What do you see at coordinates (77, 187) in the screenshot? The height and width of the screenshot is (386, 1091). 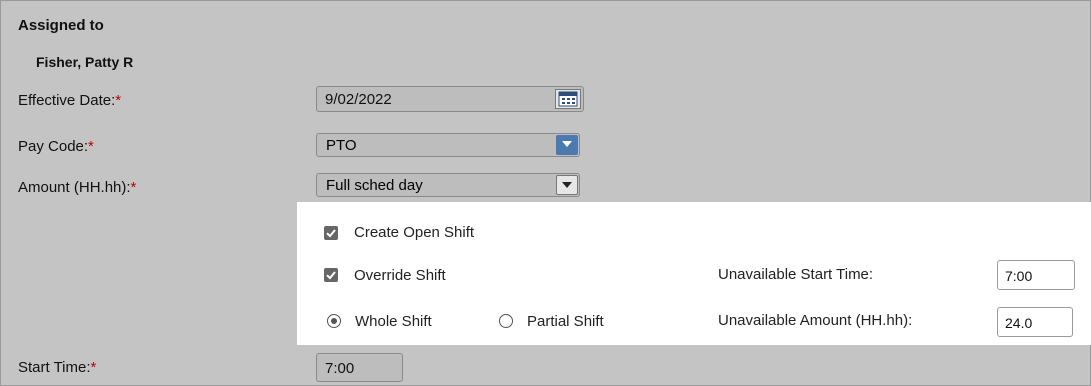 I see `amount-label: Amount (HH.hh):*` at bounding box center [77, 187].